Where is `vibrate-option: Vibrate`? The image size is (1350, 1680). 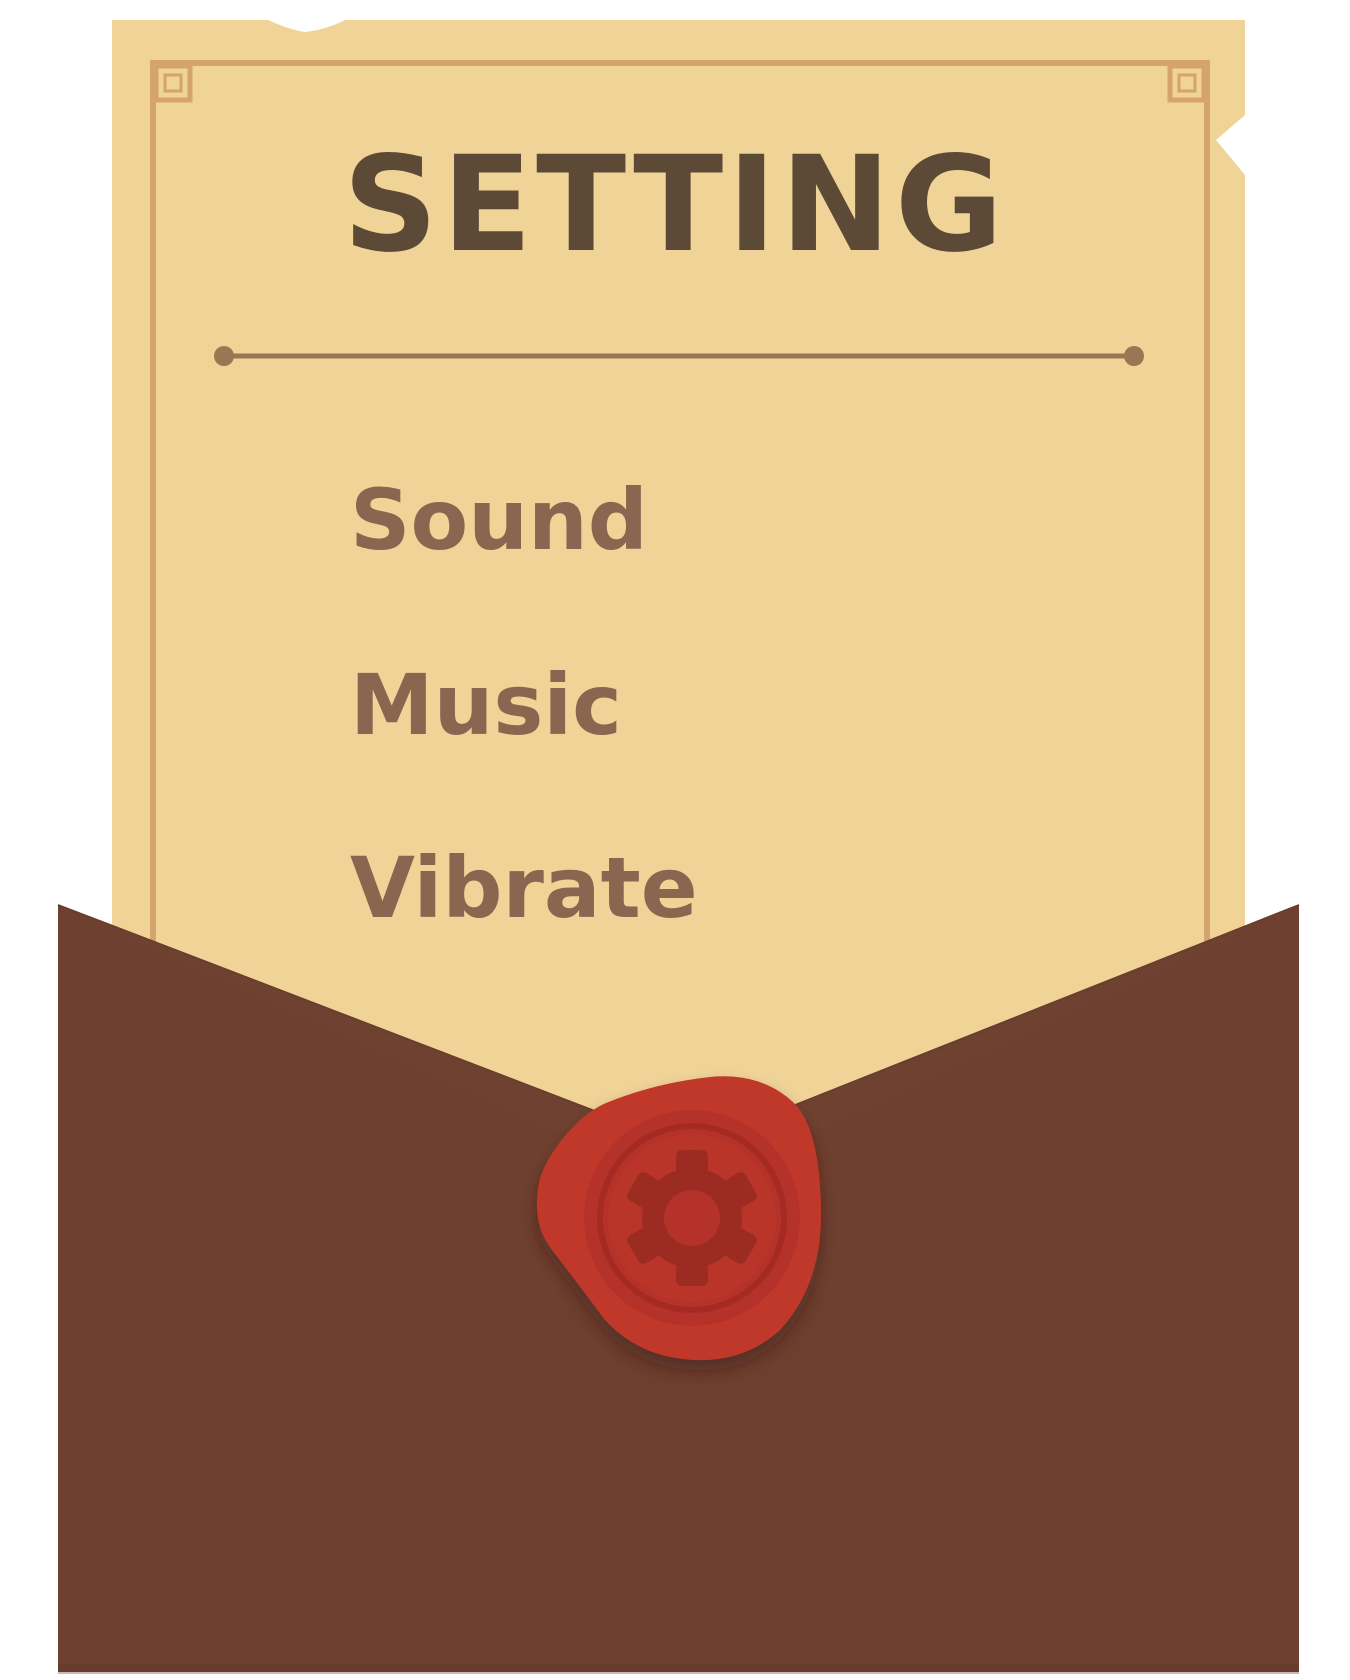
vibrate-option: Vibrate is located at coordinates (524, 888).